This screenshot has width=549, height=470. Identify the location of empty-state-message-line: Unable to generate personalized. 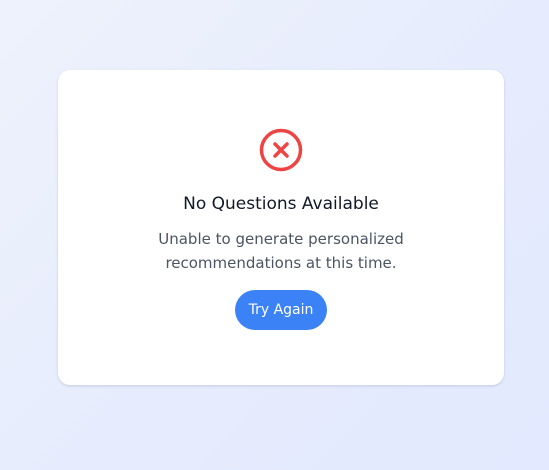
(281, 239).